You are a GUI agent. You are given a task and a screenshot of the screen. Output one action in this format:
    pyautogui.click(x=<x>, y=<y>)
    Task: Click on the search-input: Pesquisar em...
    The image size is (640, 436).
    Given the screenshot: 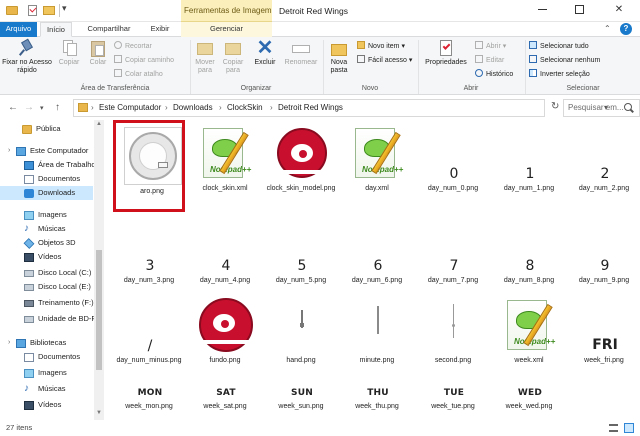 What is the action you would take?
    pyautogui.click(x=601, y=108)
    